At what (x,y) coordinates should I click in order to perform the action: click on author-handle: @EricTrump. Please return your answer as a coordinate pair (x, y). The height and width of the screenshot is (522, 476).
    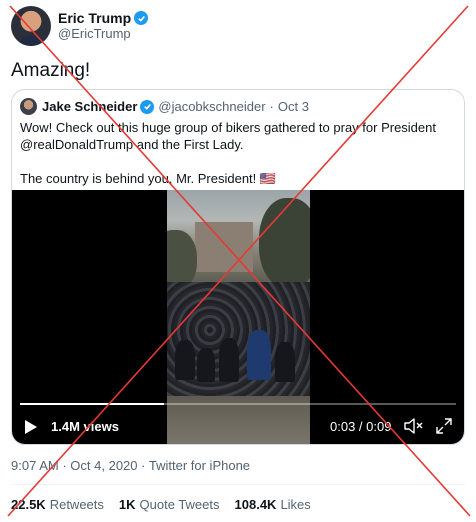
    Looking at the image, I should click on (103, 34).